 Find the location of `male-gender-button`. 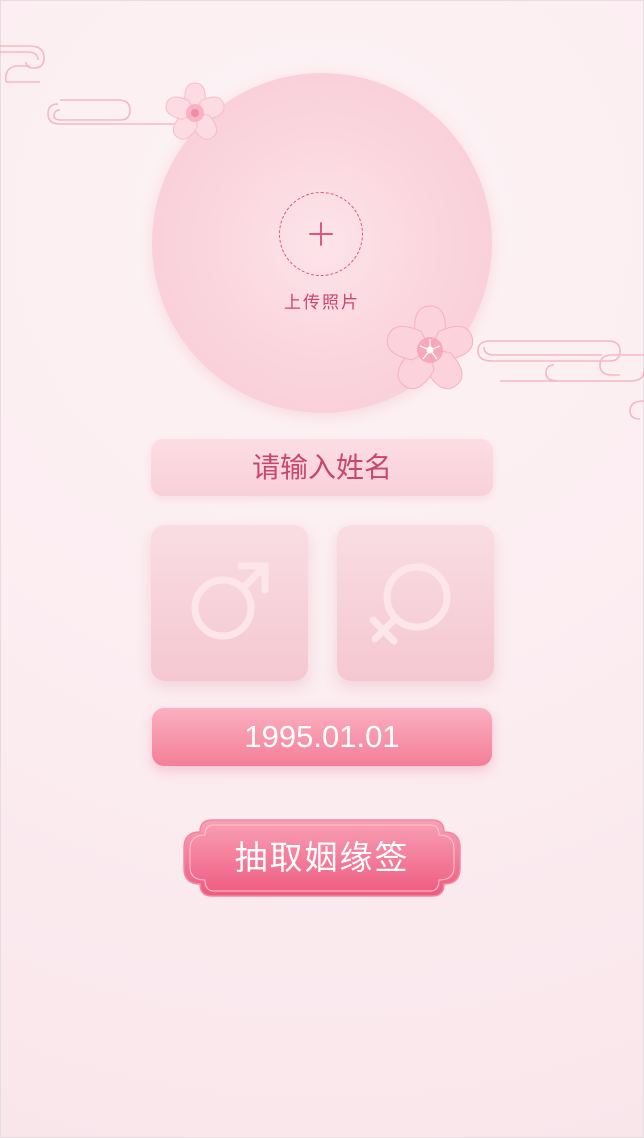

male-gender-button is located at coordinates (229, 603).